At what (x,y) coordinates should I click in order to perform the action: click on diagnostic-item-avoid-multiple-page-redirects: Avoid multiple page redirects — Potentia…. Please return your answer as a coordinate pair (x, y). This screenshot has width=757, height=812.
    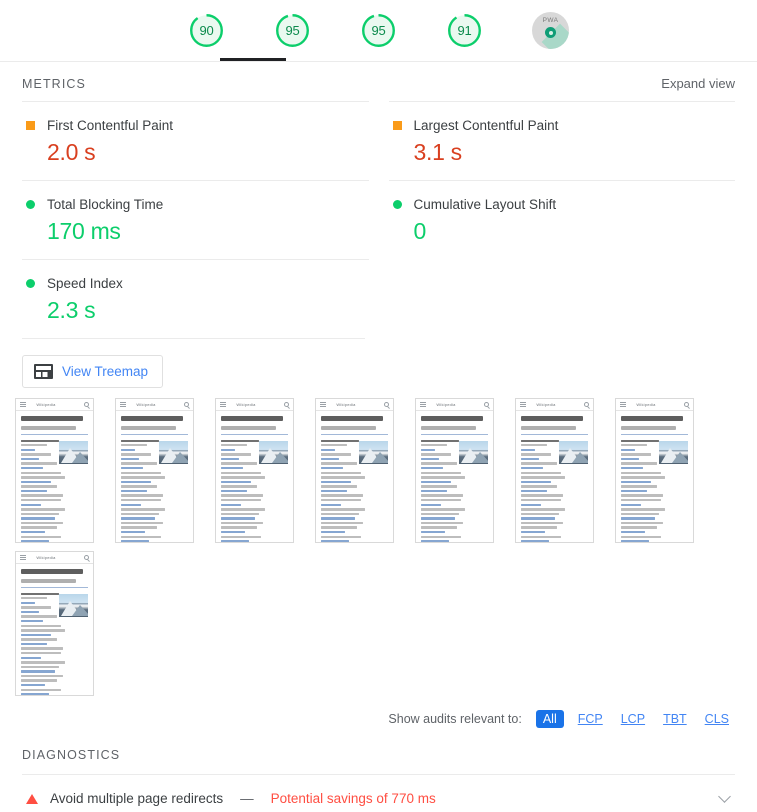
    Looking at the image, I should click on (378, 793).